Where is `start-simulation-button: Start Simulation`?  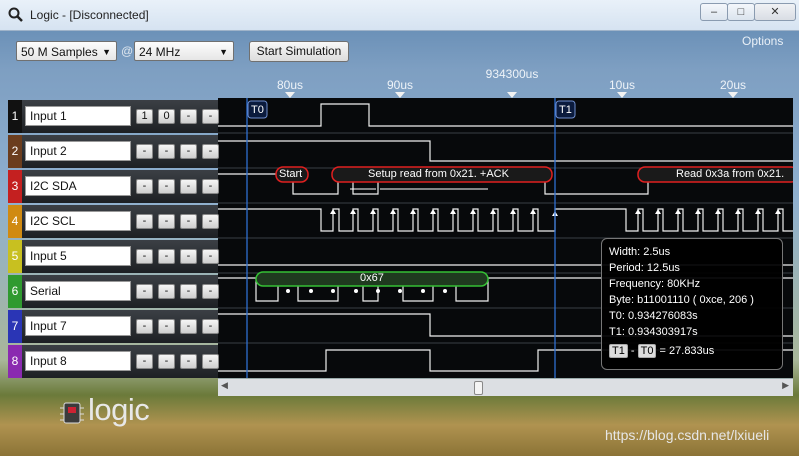 start-simulation-button: Start Simulation is located at coordinates (299, 51).